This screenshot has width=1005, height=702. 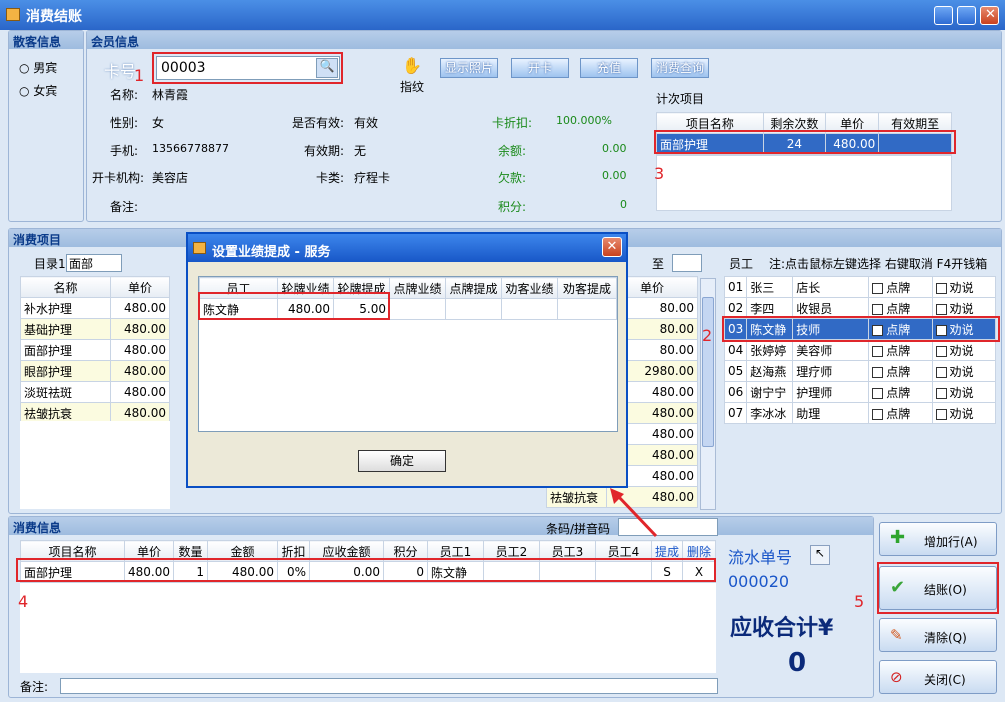 What do you see at coordinates (389, 686) in the screenshot?
I see `bill-note-input` at bounding box center [389, 686].